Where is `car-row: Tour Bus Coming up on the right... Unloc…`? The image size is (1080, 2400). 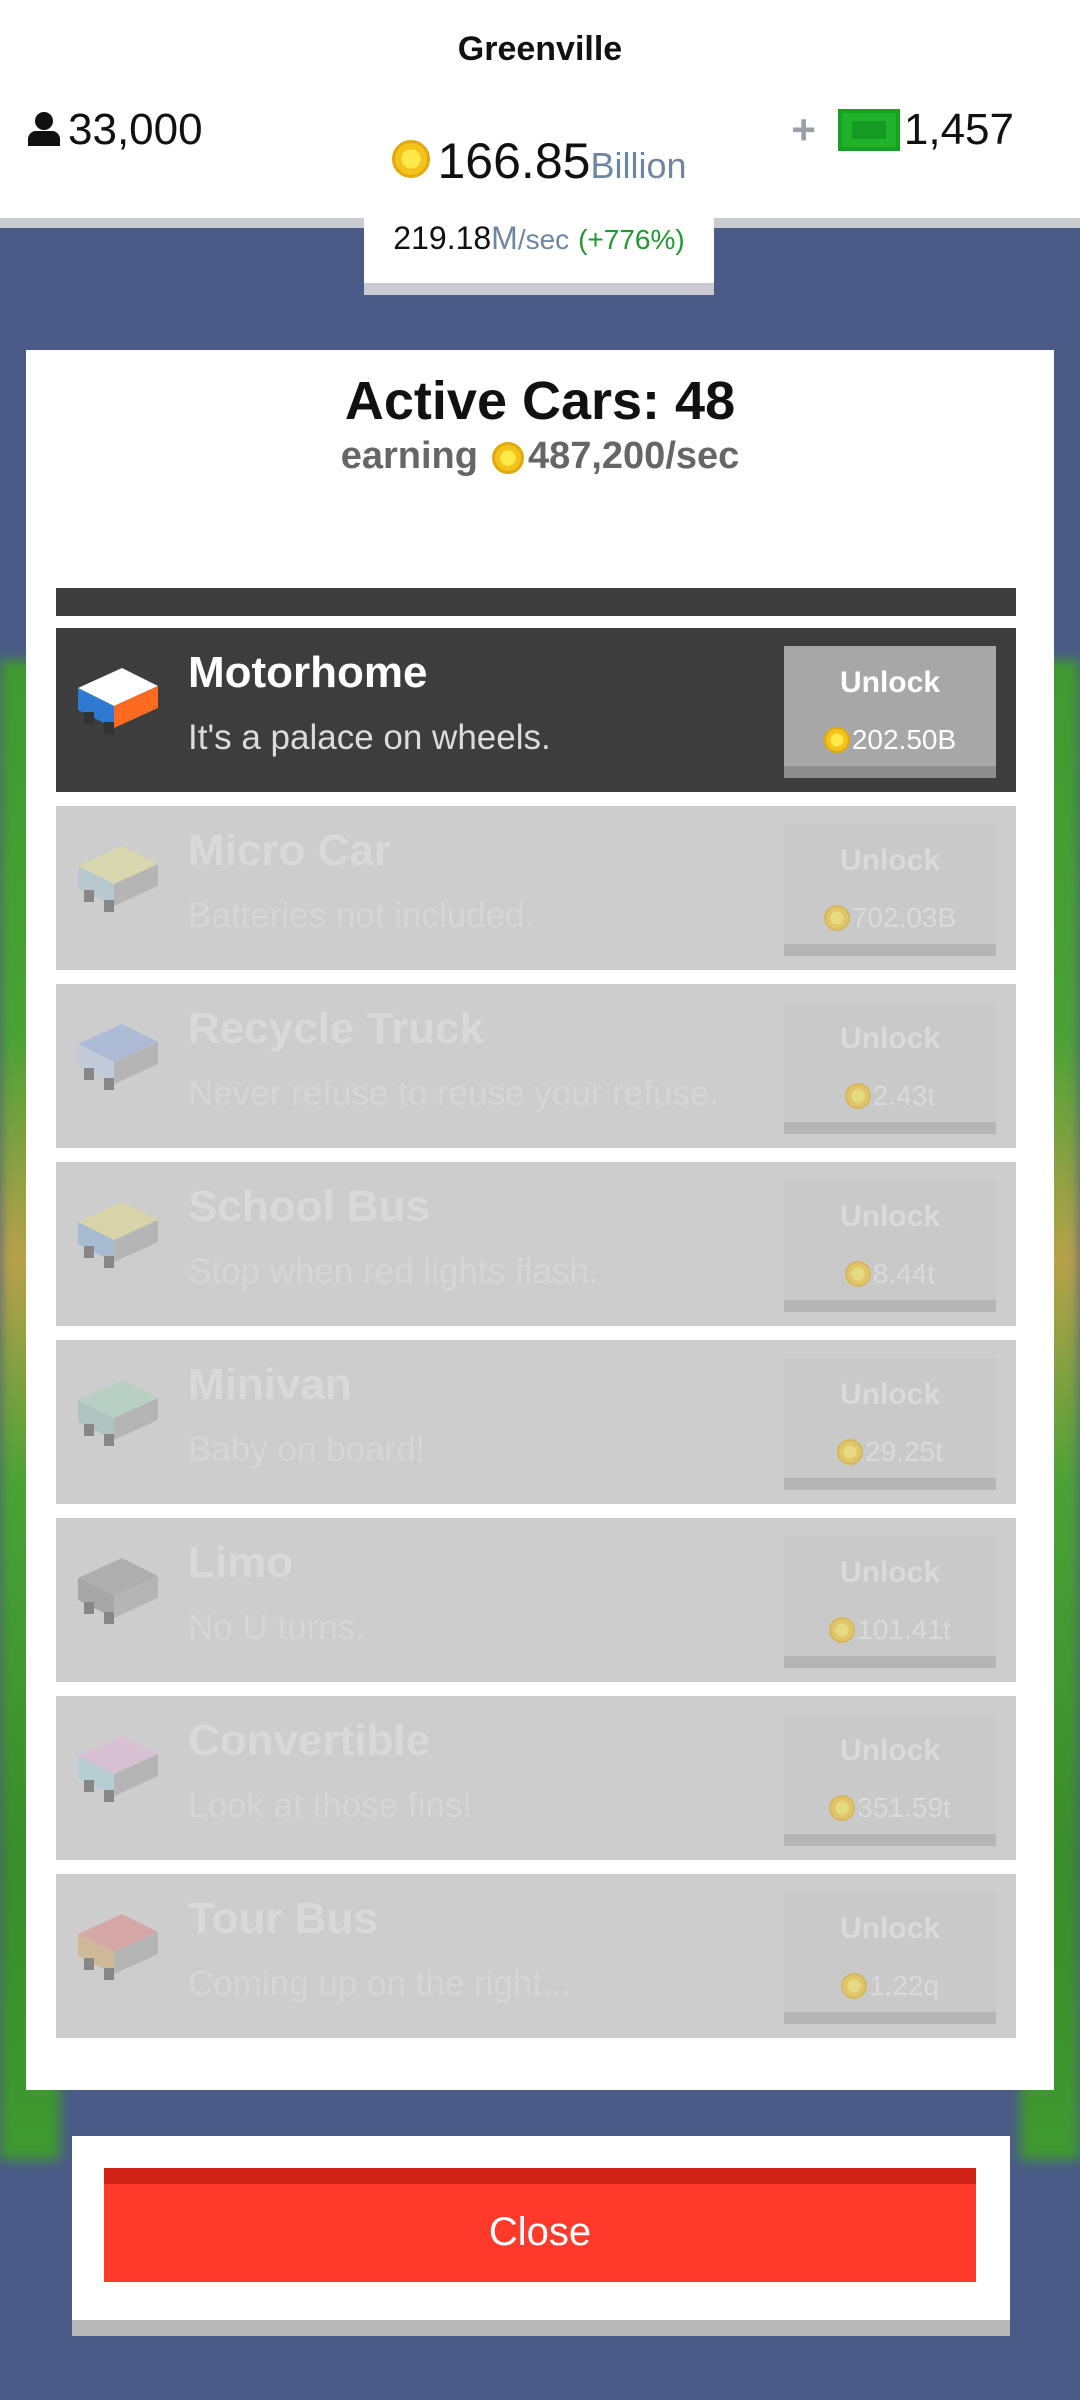
car-row: Tour Bus Coming up on the right... Unloc… is located at coordinates (536, 1956).